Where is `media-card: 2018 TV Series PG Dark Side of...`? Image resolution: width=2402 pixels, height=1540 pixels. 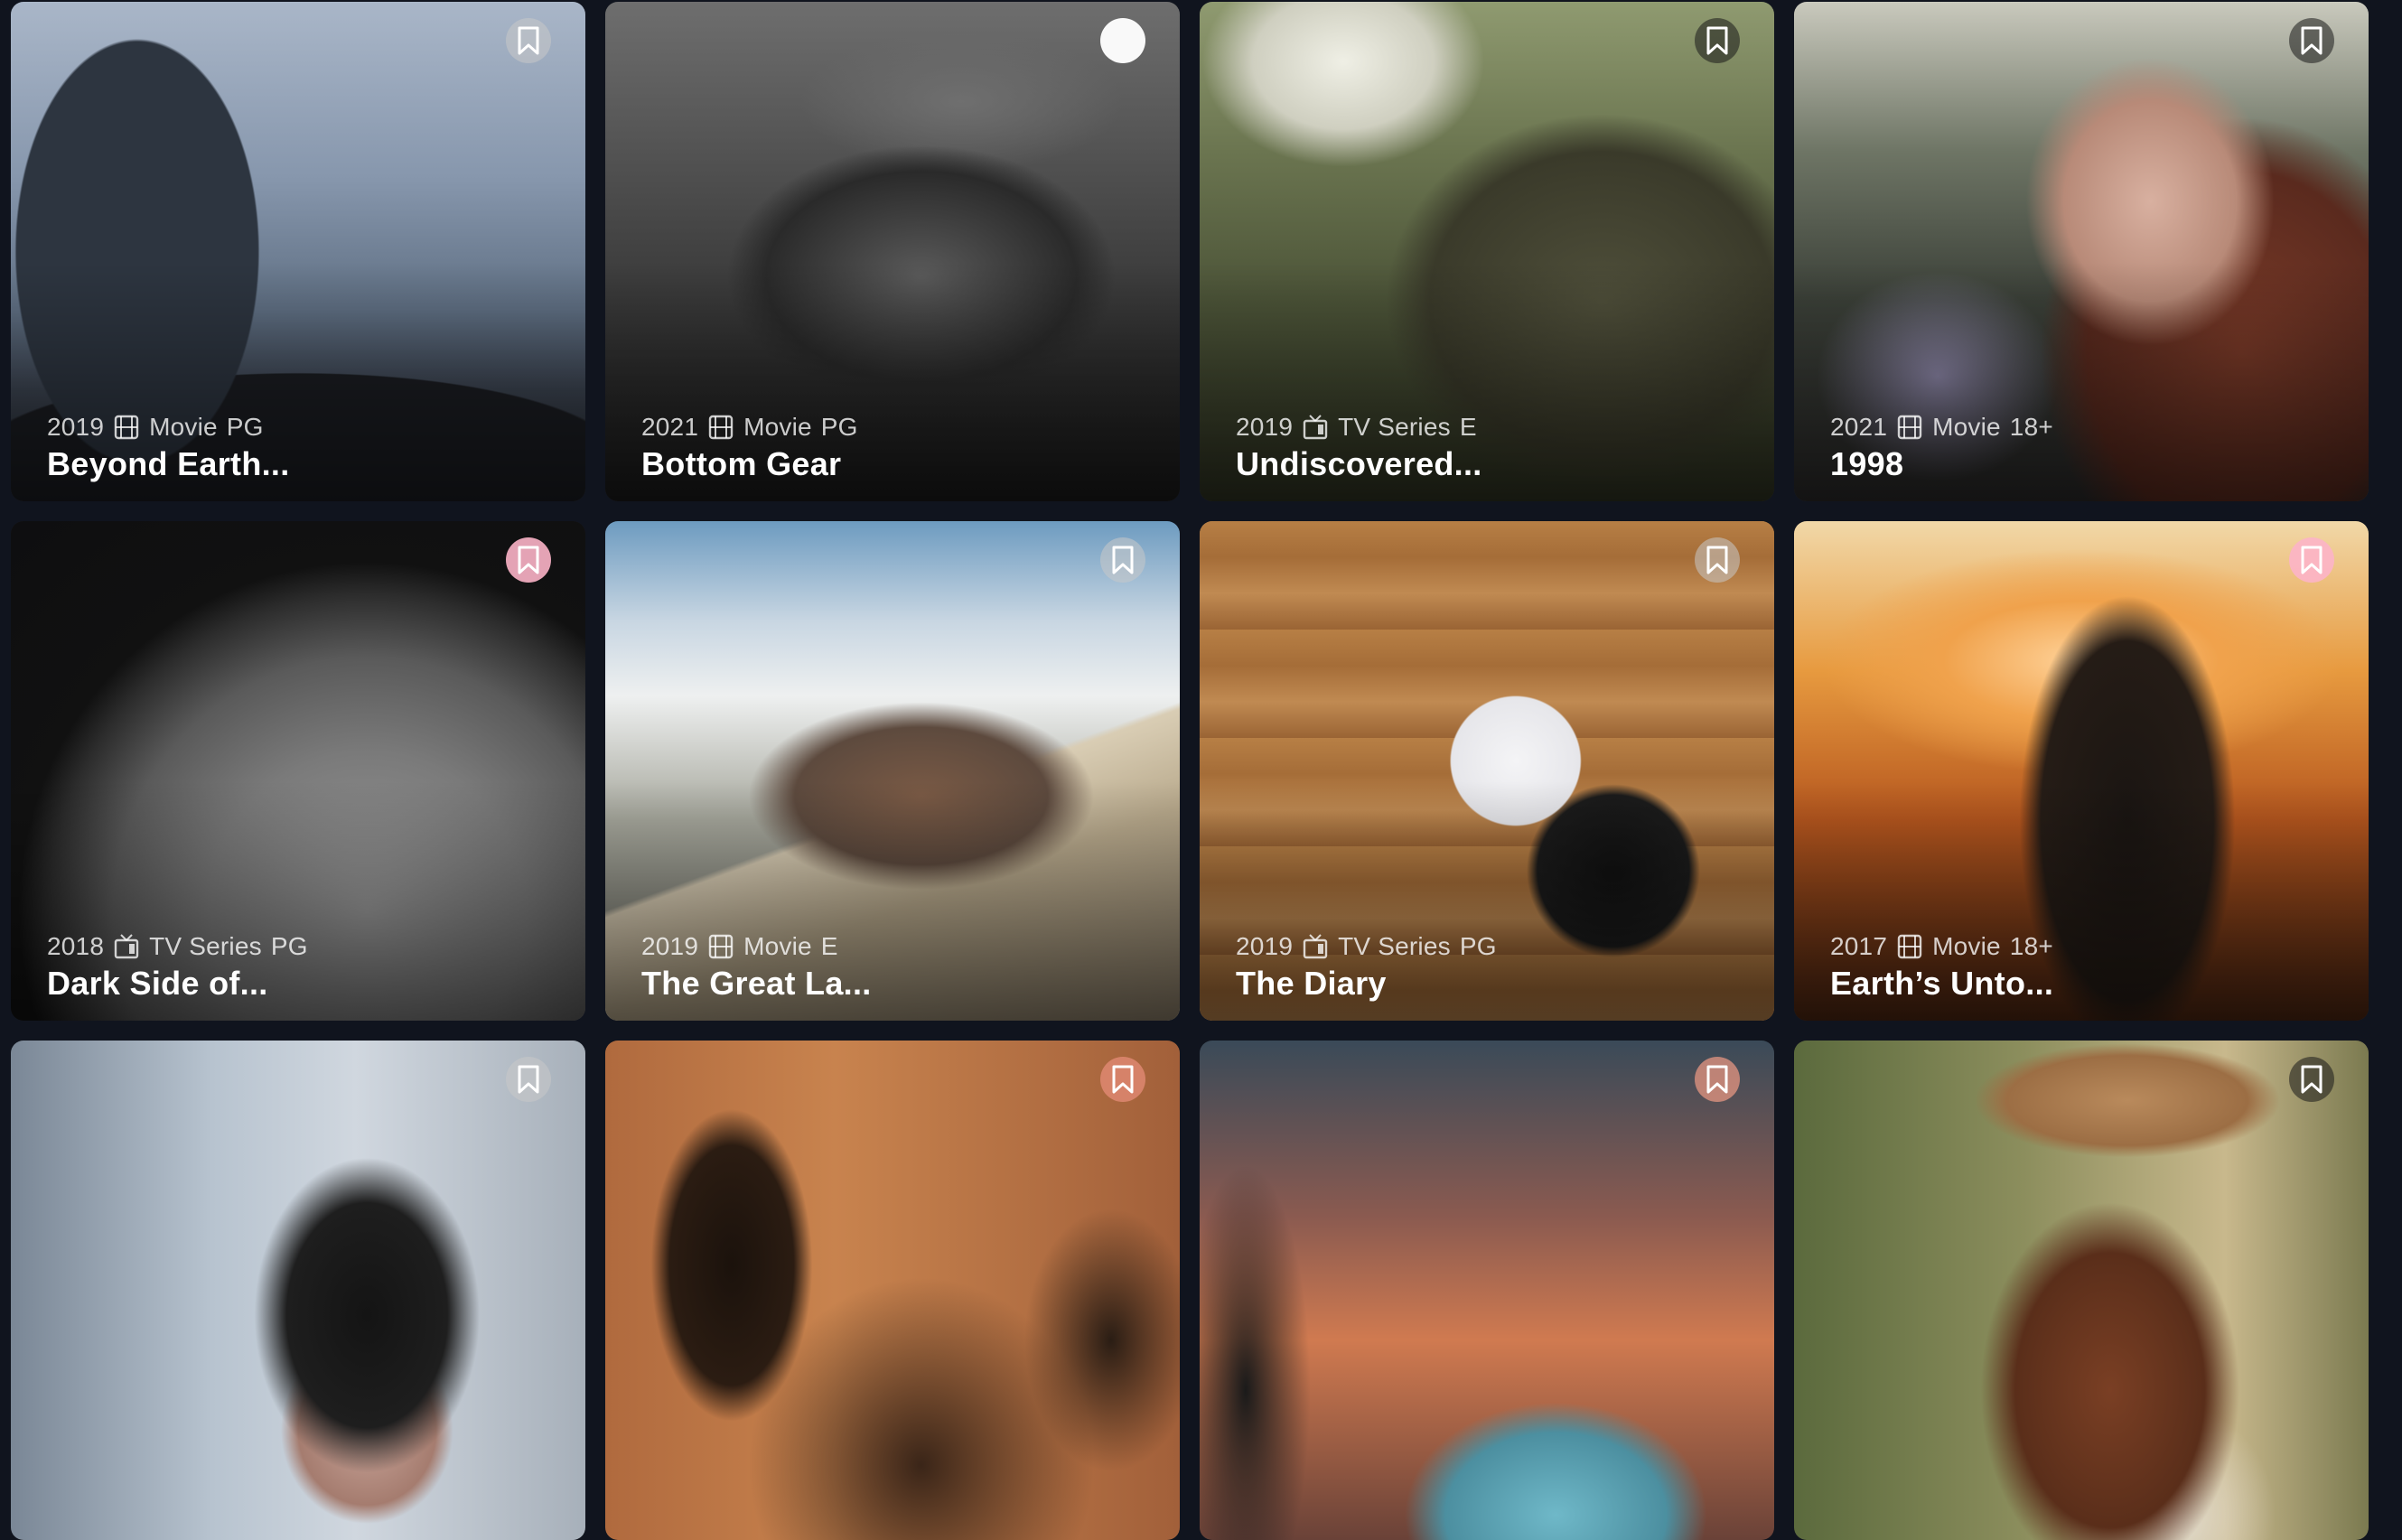
media-card: 2018 TV Series PG Dark Side of... is located at coordinates (298, 771).